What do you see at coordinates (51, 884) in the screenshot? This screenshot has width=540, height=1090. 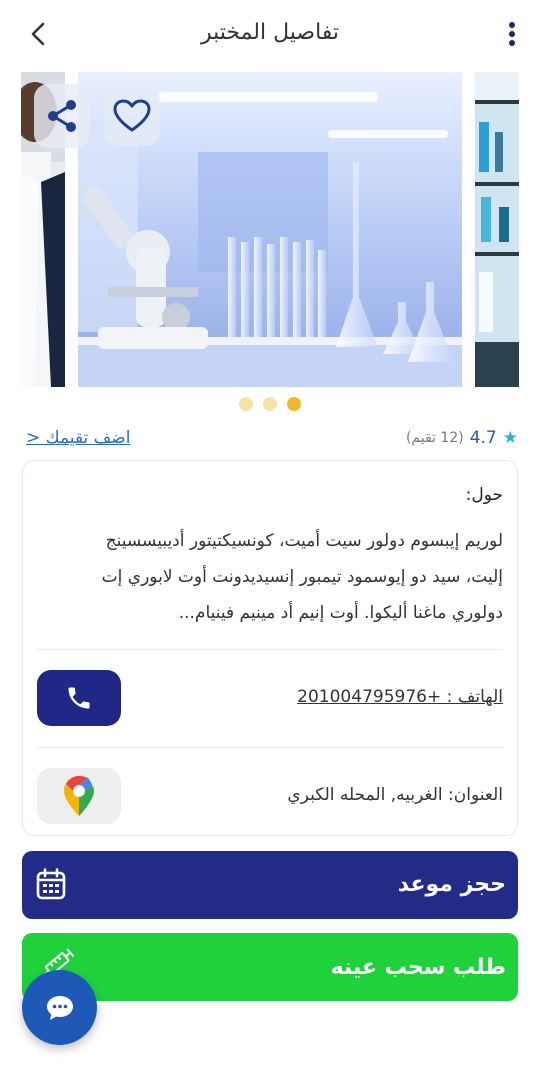 I see `calendar-icon` at bounding box center [51, 884].